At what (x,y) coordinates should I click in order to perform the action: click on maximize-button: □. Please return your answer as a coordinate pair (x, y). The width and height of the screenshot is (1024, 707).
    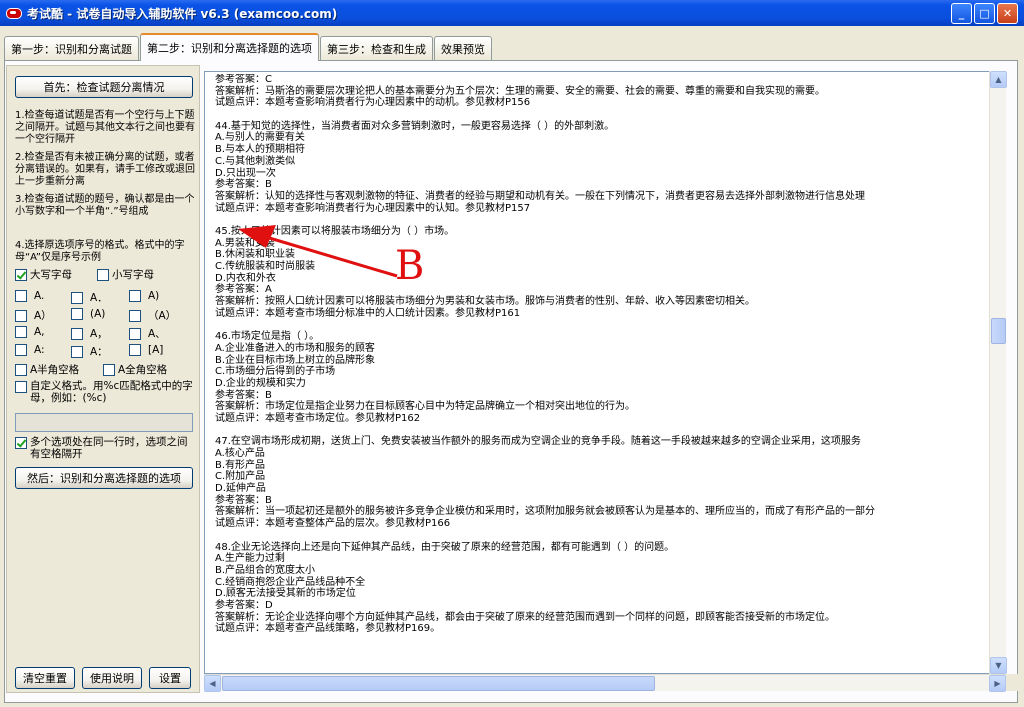
    Looking at the image, I should click on (984, 13).